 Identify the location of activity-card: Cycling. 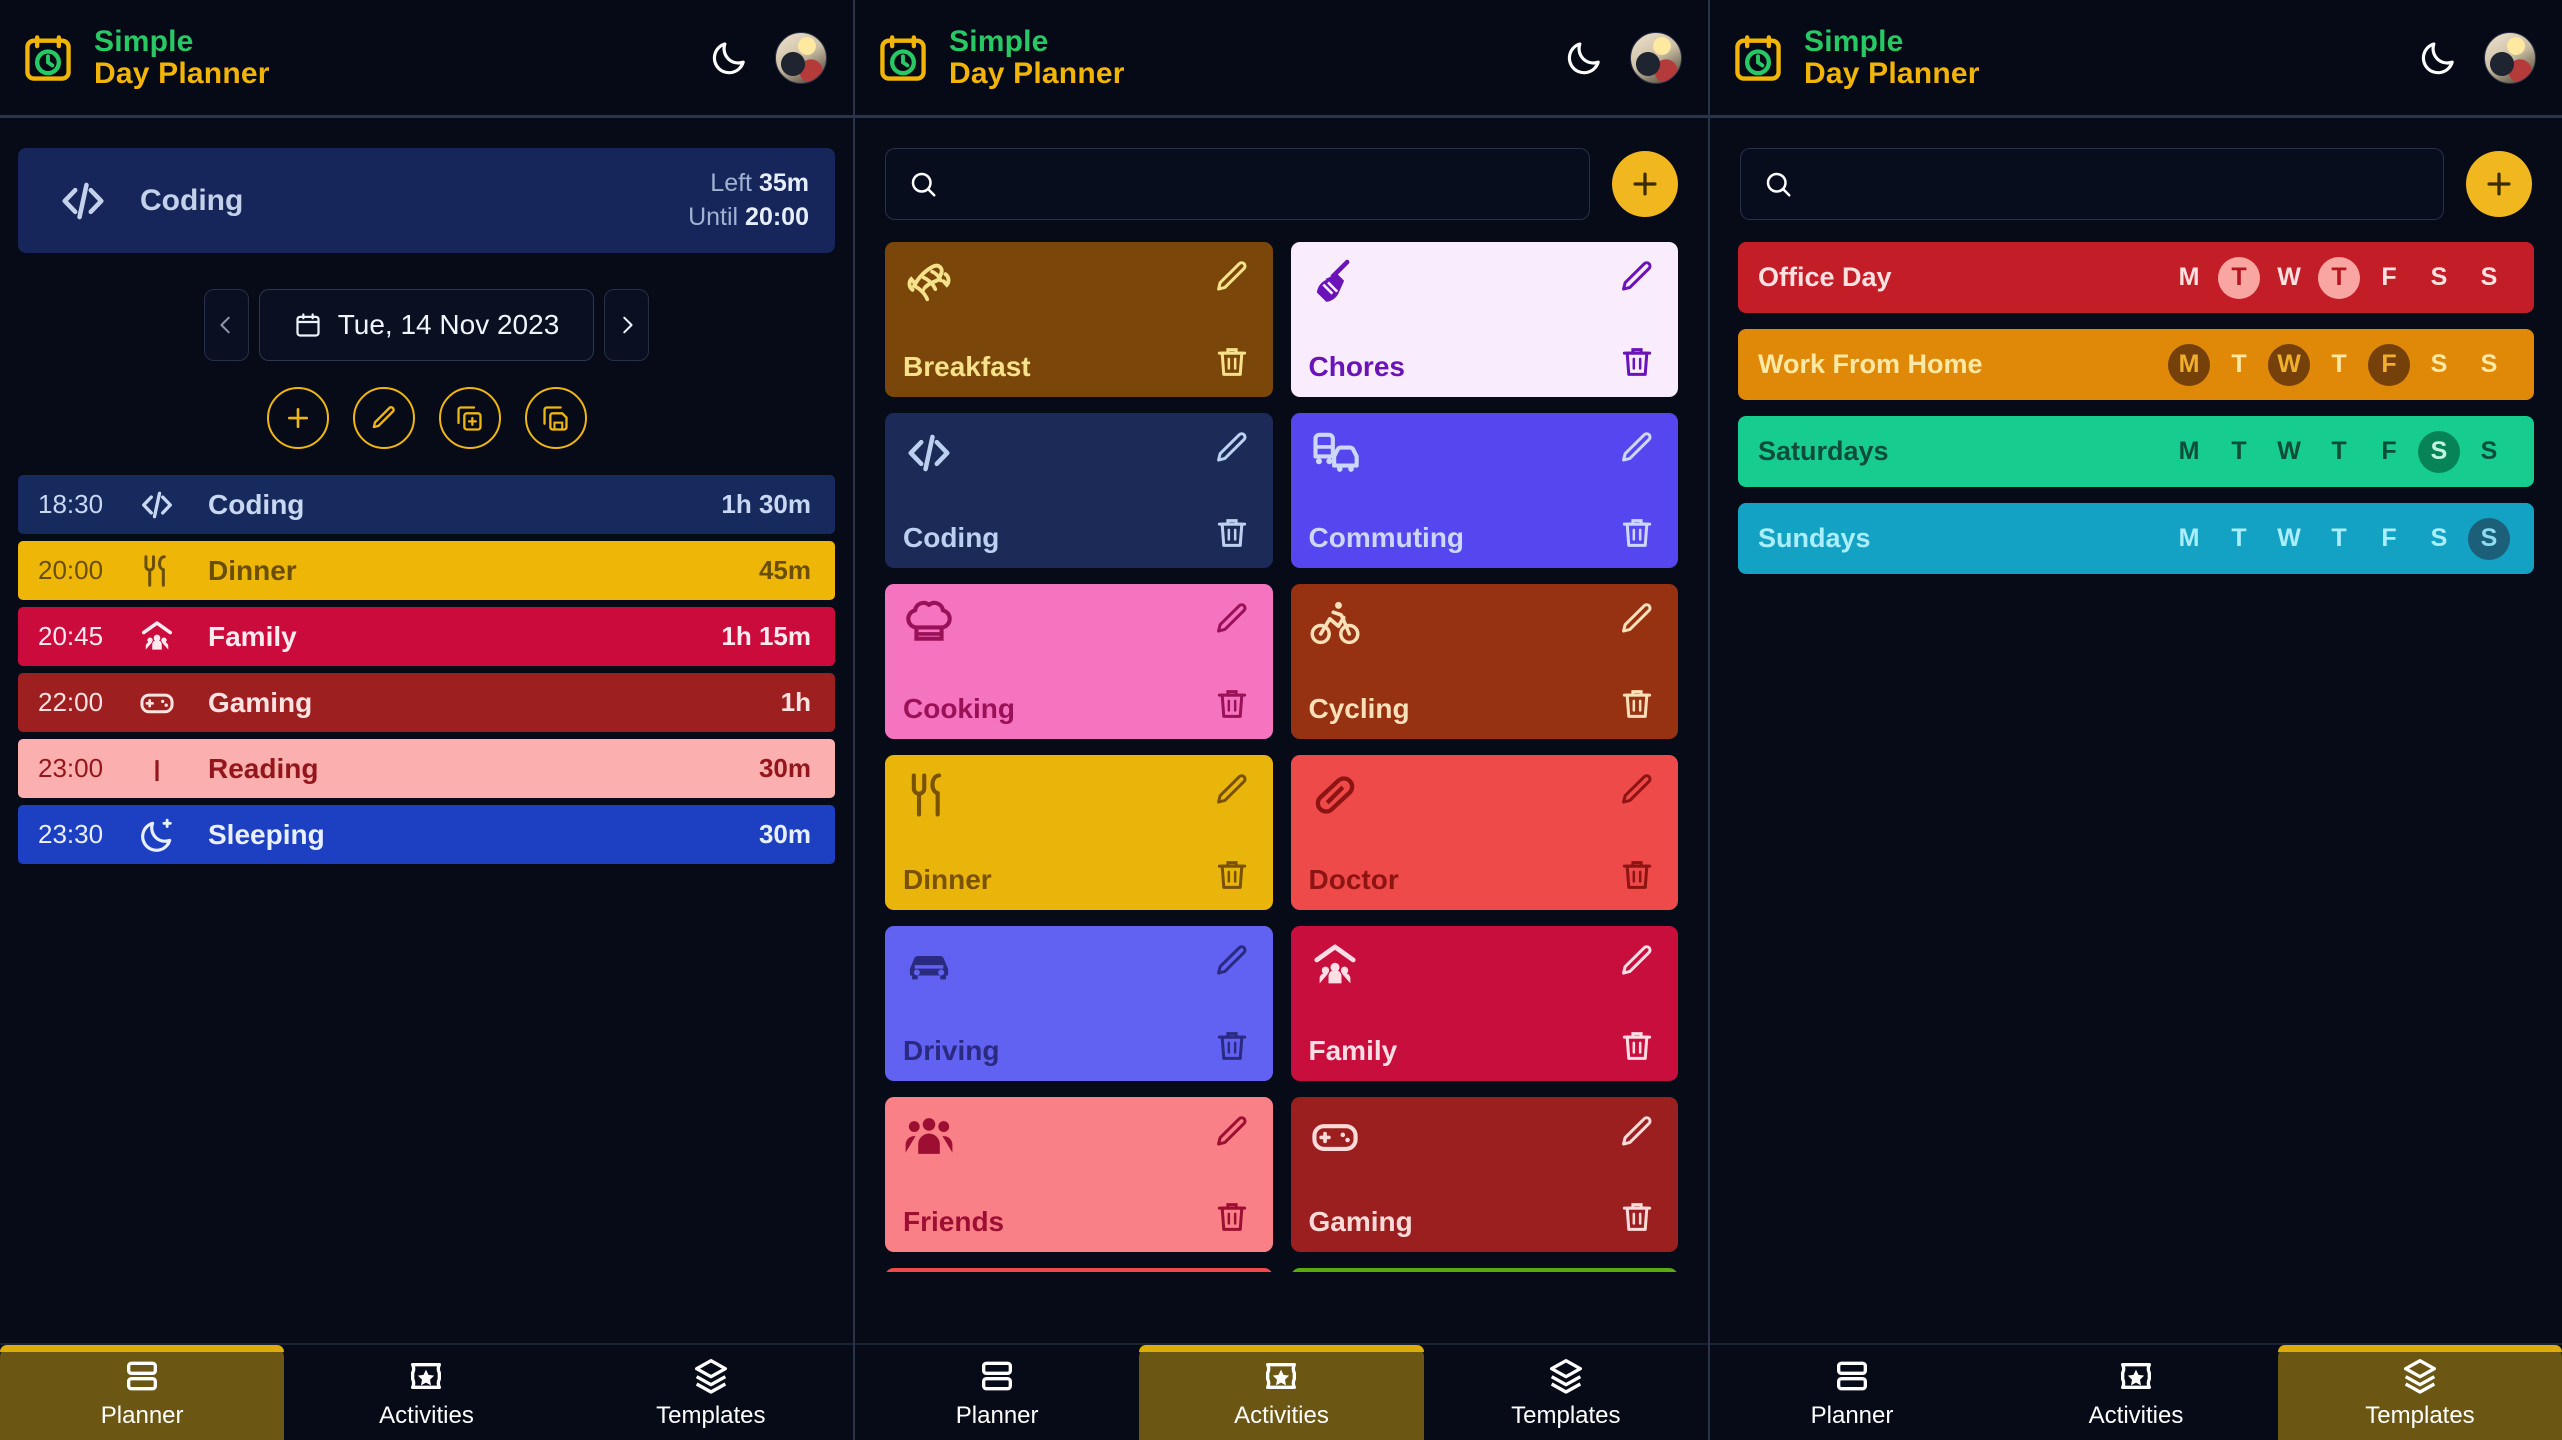
(1484, 661).